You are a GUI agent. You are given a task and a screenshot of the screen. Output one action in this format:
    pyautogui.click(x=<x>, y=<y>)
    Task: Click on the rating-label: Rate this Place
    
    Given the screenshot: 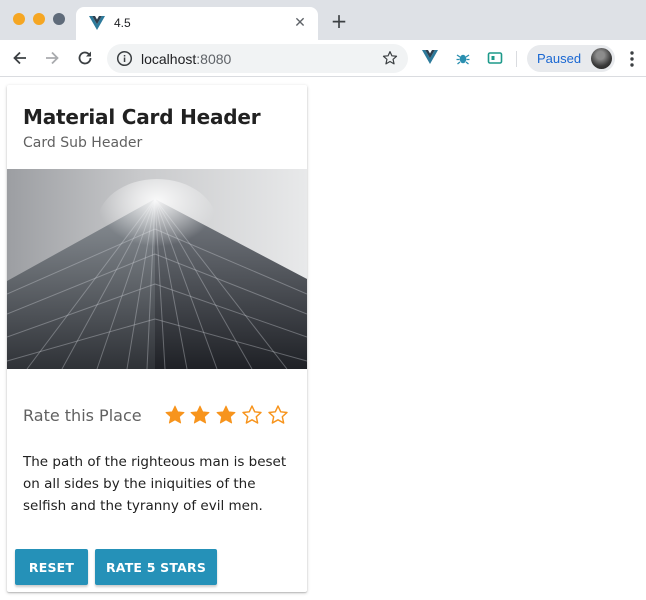 What is the action you would take?
    pyautogui.click(x=82, y=415)
    